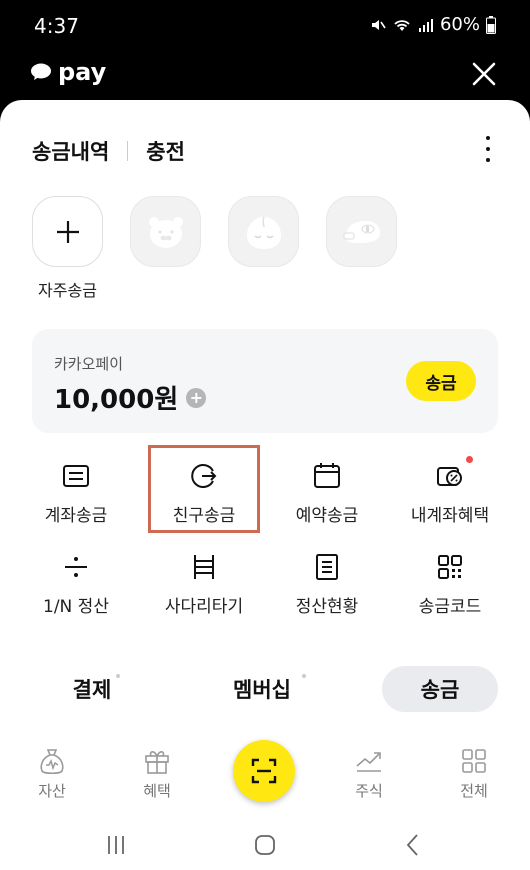 The image size is (530, 870). I want to click on mute-icon, so click(378, 24).